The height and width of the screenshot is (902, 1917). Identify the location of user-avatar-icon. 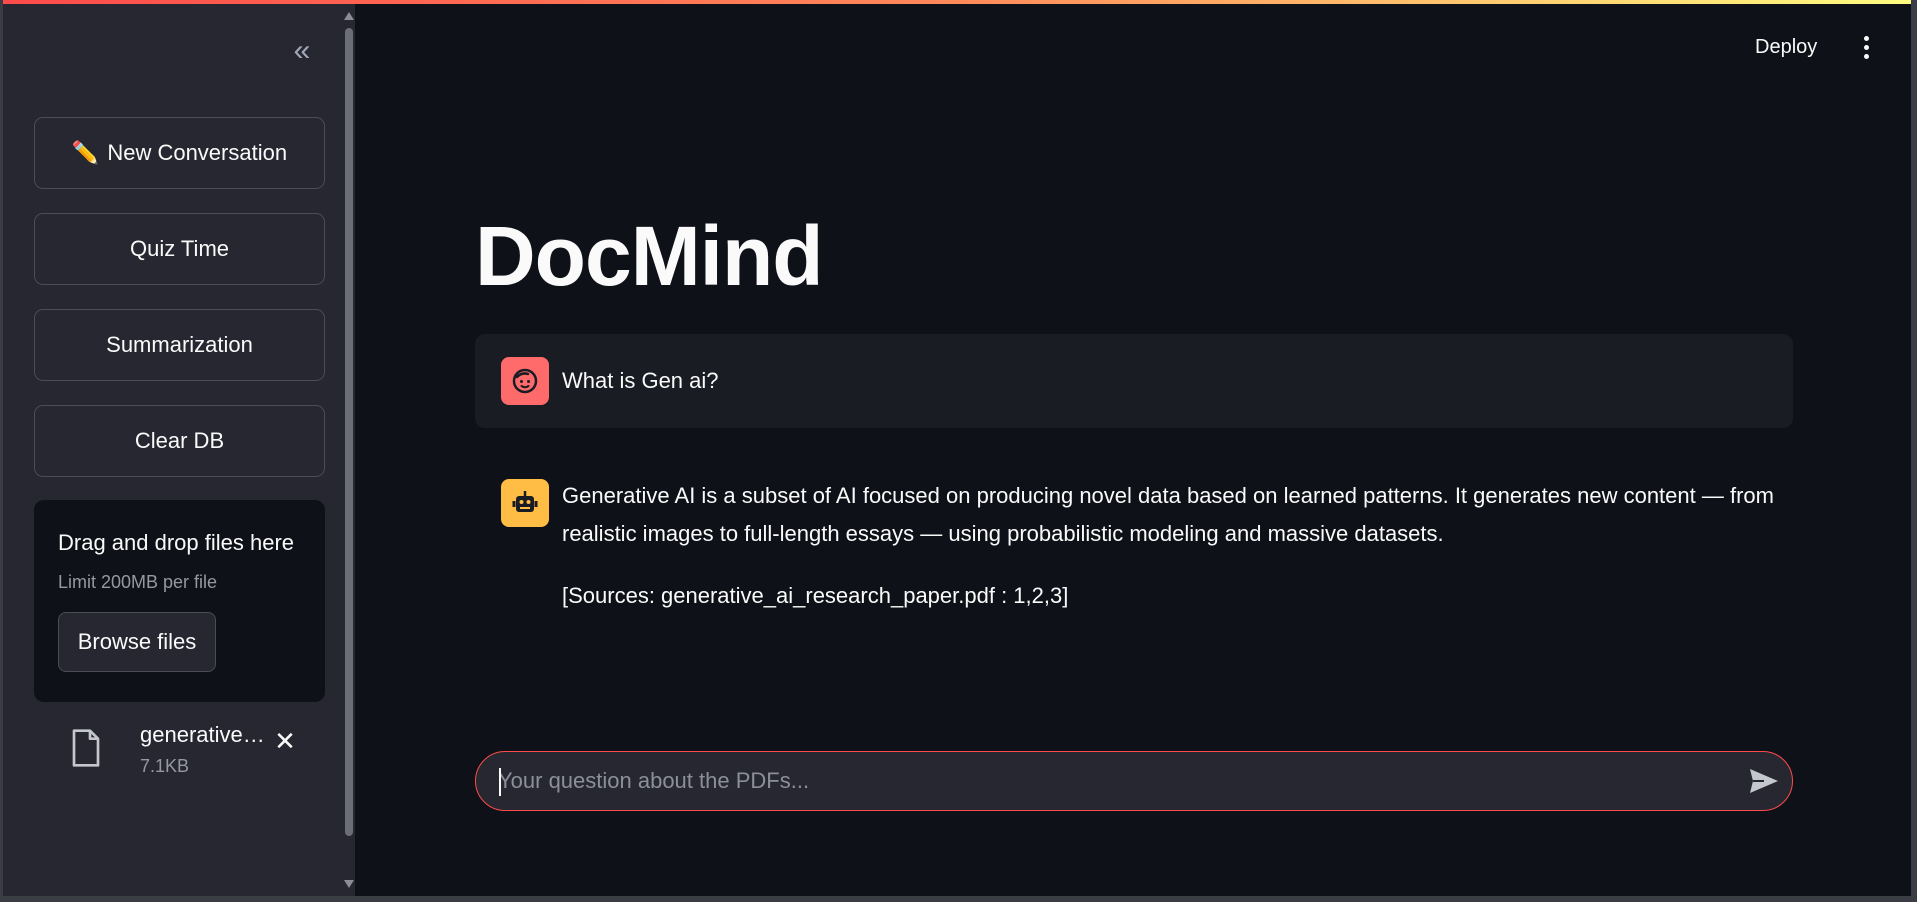
(525, 381).